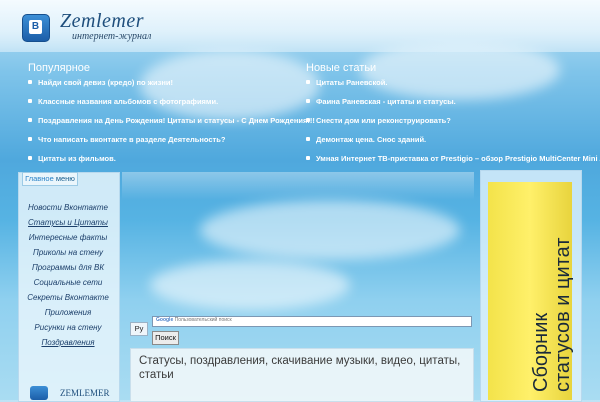 The image size is (600, 402). What do you see at coordinates (341, 68) in the screenshot?
I see `new-articles-heading: Новые статьи` at bounding box center [341, 68].